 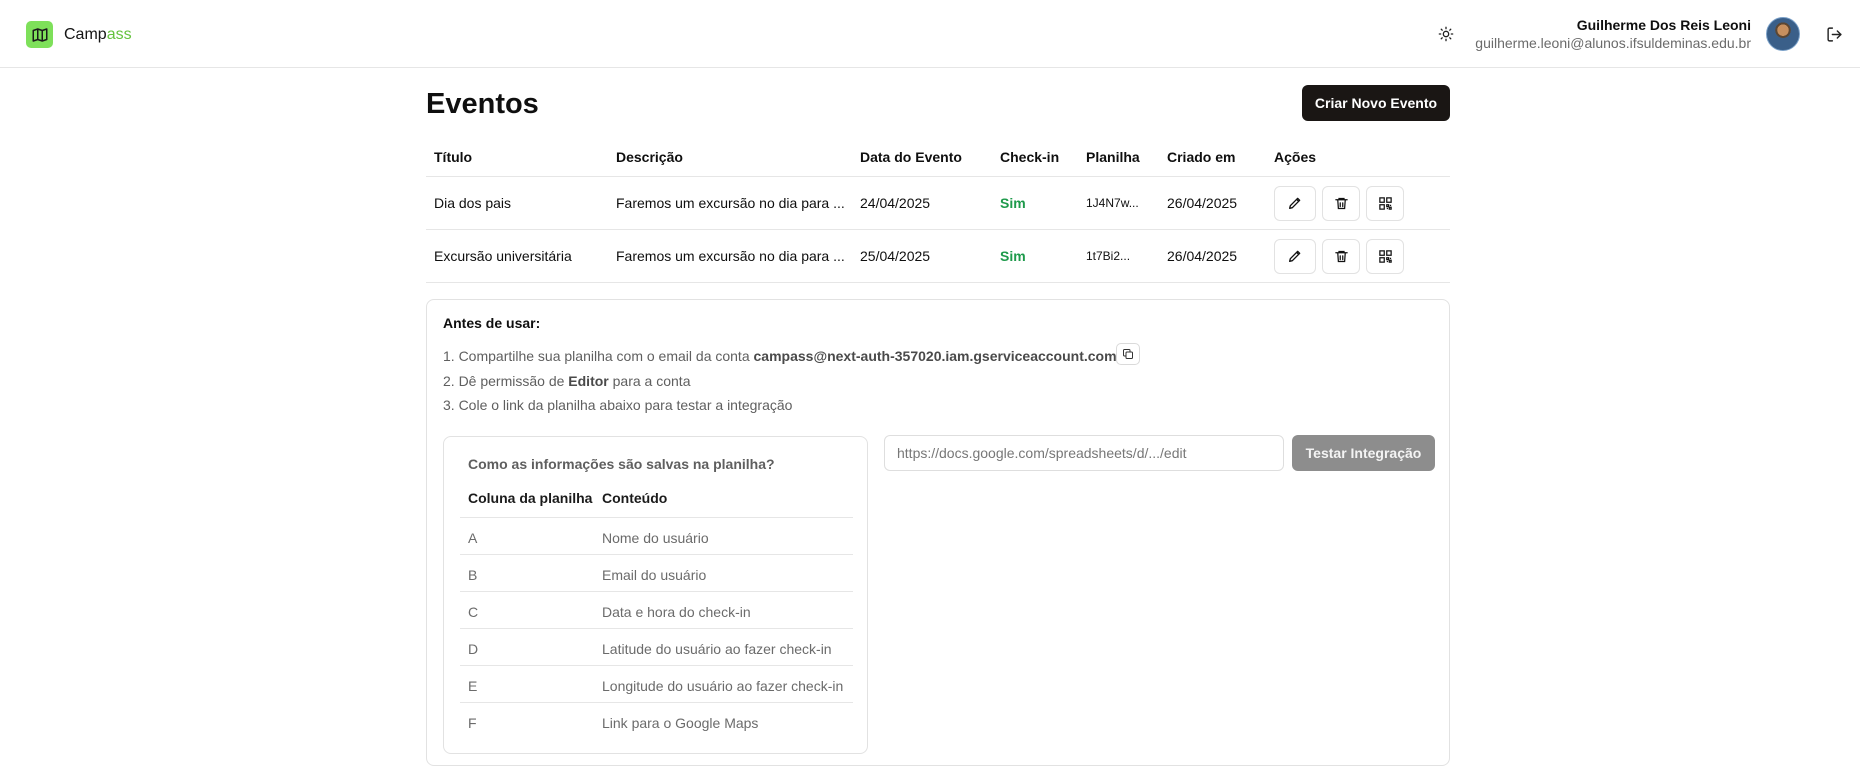 I want to click on mapping-content: Nome do usuário, so click(x=655, y=538).